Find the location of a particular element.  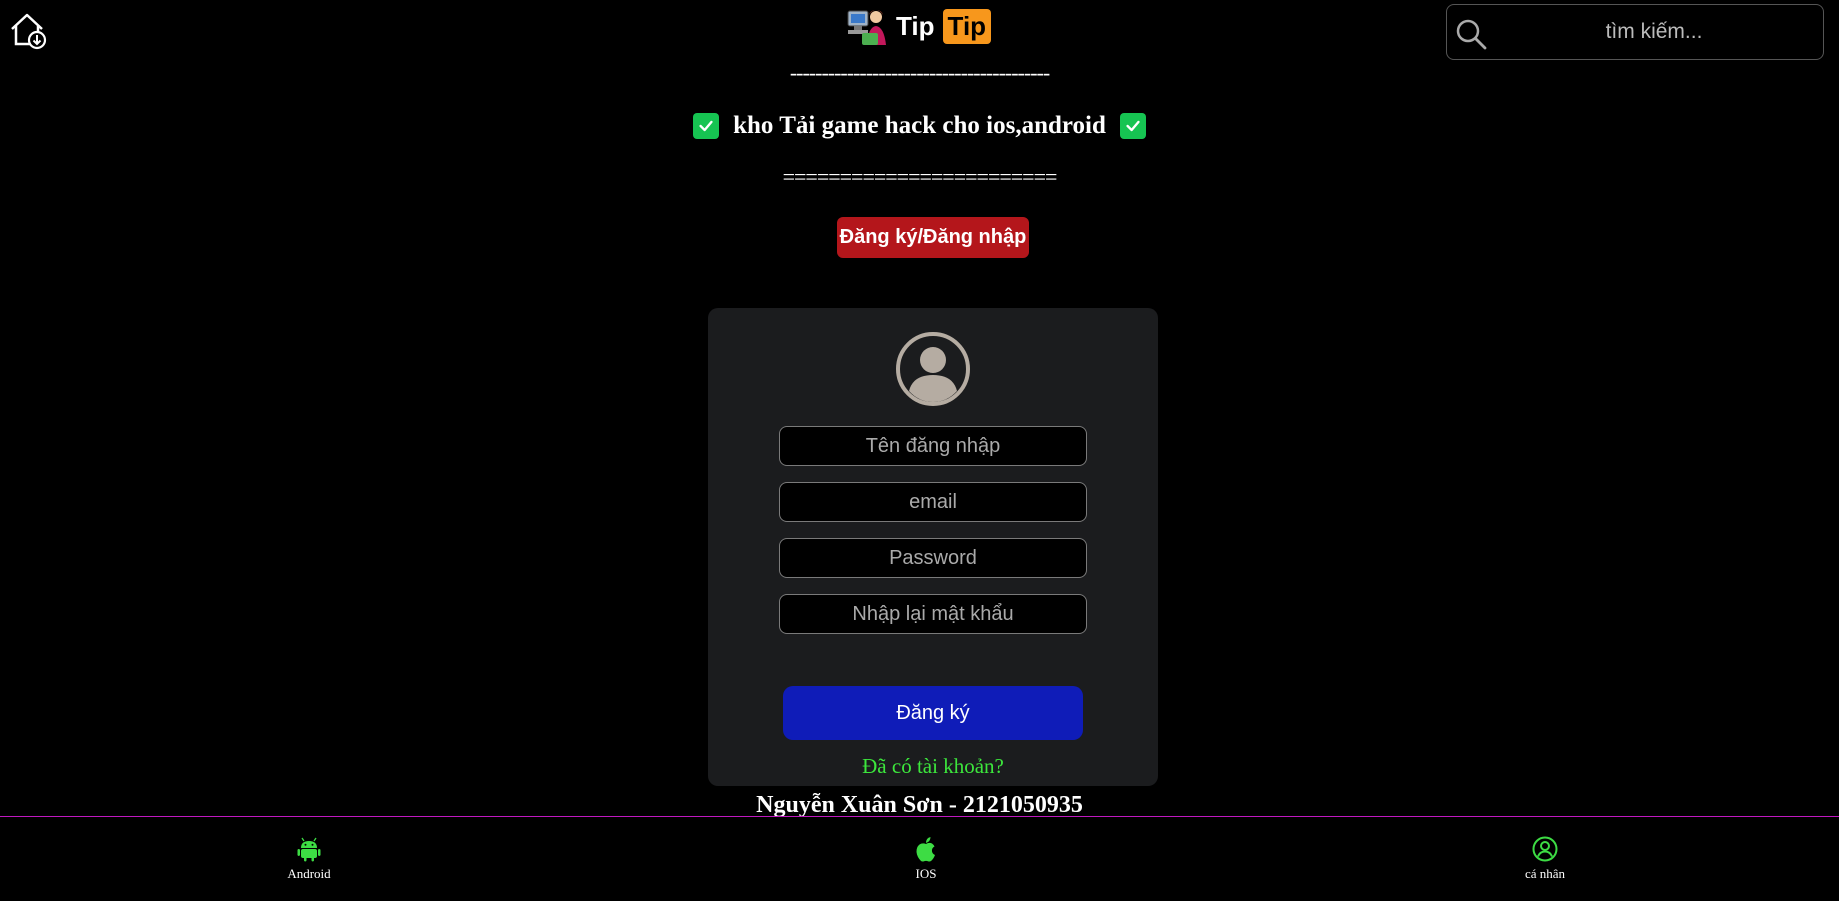

logo-text-highlight: Tip is located at coordinates (967, 26).